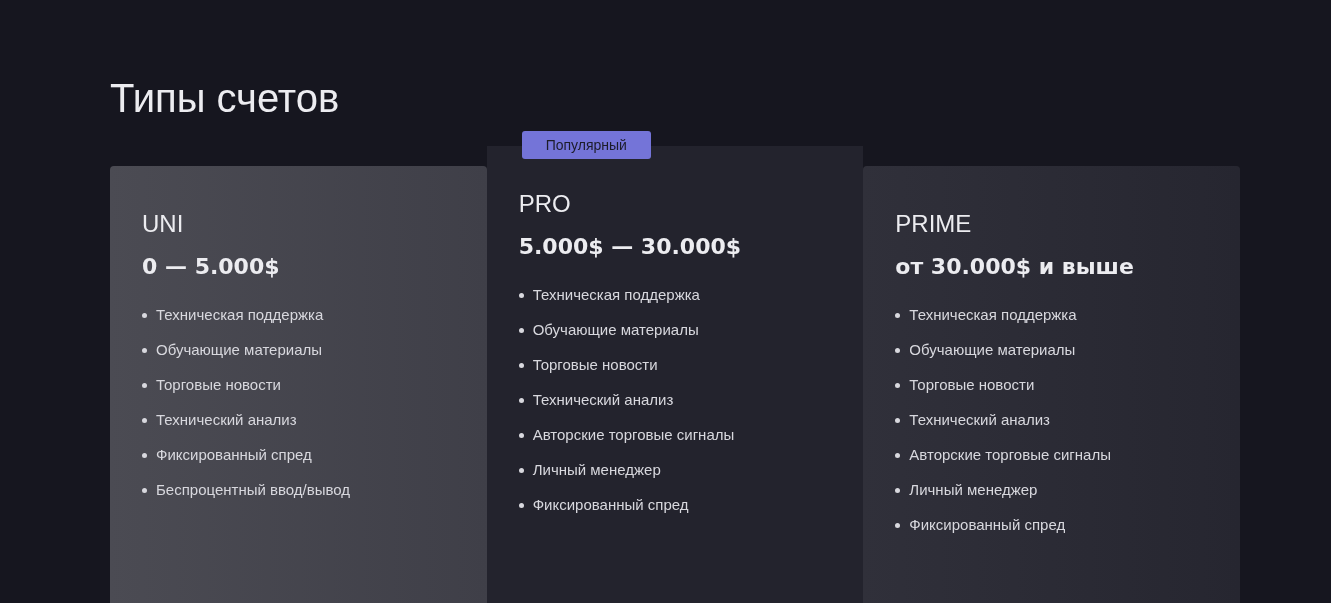 The image size is (1331, 603). What do you see at coordinates (253, 490) in the screenshot?
I see `feature-text: Беспроцентный ввод/вывод` at bounding box center [253, 490].